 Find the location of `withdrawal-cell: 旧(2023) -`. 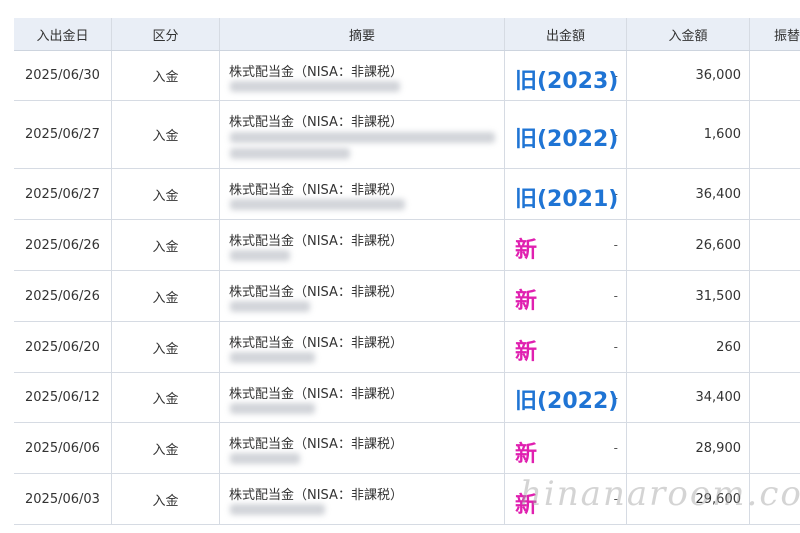

withdrawal-cell: 旧(2023) - is located at coordinates (566, 75).